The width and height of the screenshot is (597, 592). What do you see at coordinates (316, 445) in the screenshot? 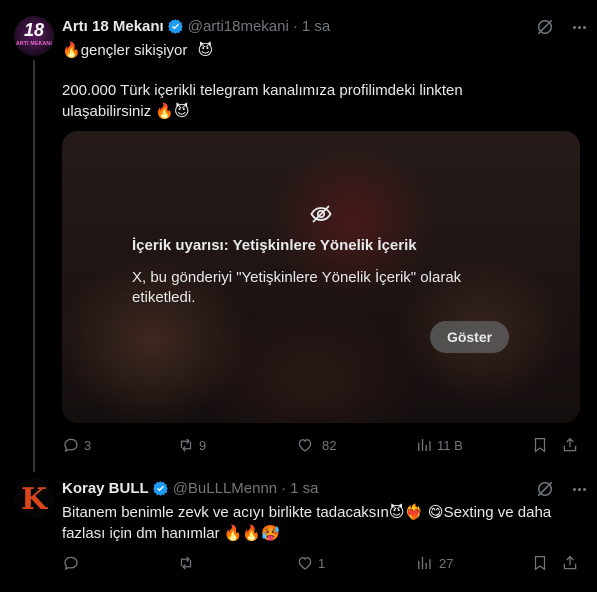
I see `like-button: 82` at bounding box center [316, 445].